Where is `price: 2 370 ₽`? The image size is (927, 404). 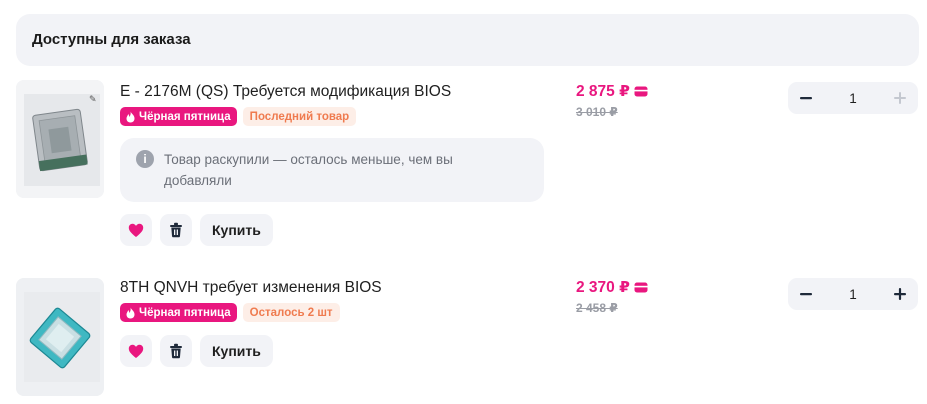
price: 2 370 ₽ is located at coordinates (612, 287).